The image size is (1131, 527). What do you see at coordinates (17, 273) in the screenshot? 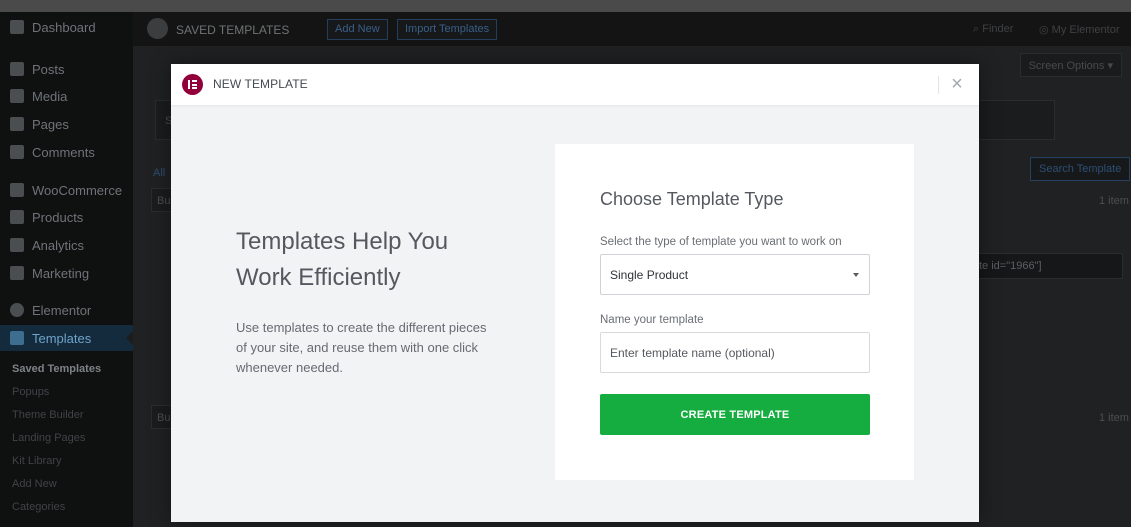
I see `megaphone-icon` at bounding box center [17, 273].